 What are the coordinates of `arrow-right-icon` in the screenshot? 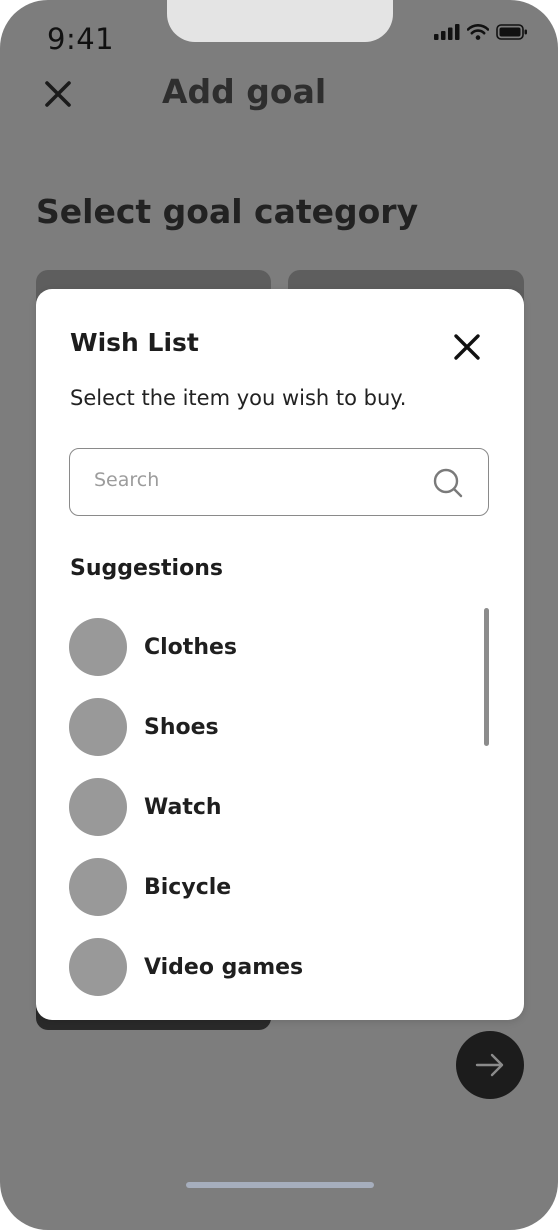 It's located at (489, 1065).